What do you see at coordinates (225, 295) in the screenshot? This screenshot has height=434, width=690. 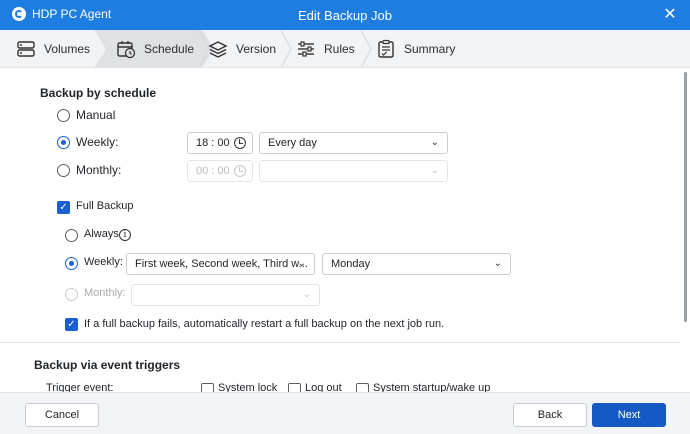 I see `full-monthly-select: ⌄` at bounding box center [225, 295].